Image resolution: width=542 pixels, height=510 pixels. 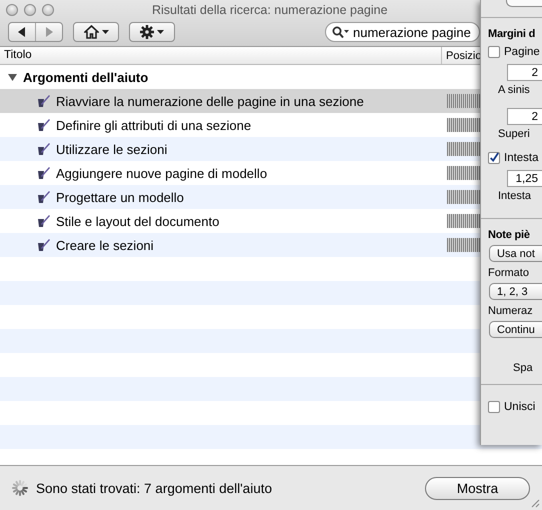 I want to click on left-triangle-icon, so click(x=22, y=32).